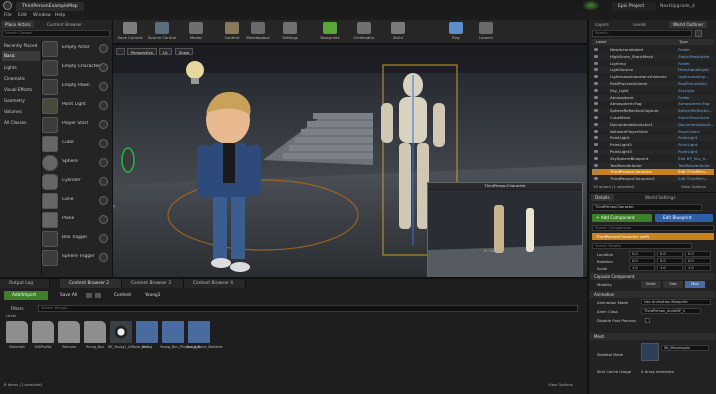  What do you see at coordinates (76, 163) in the screenshot?
I see `place-item-sphere: Sphere` at bounding box center [76, 163].